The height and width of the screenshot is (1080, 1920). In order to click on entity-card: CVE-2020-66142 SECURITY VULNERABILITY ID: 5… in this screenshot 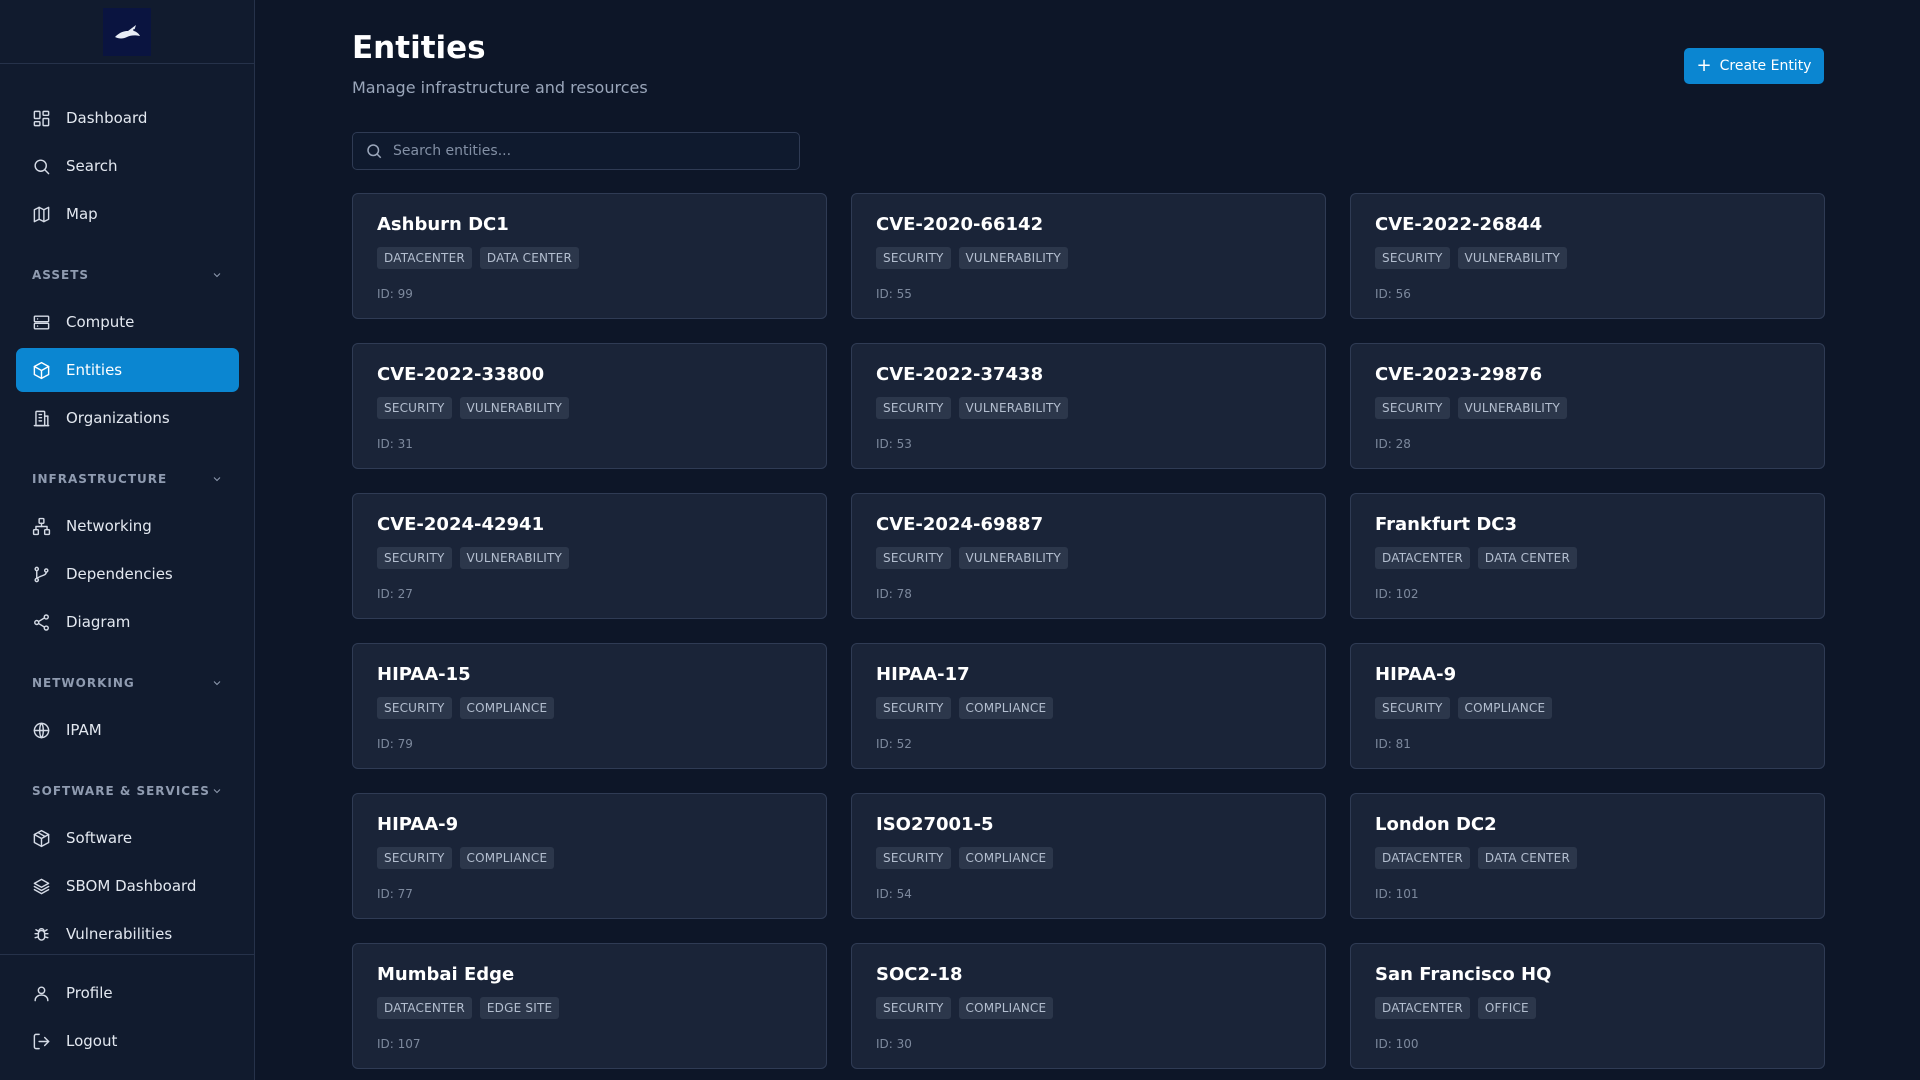, I will do `click(1088, 256)`.